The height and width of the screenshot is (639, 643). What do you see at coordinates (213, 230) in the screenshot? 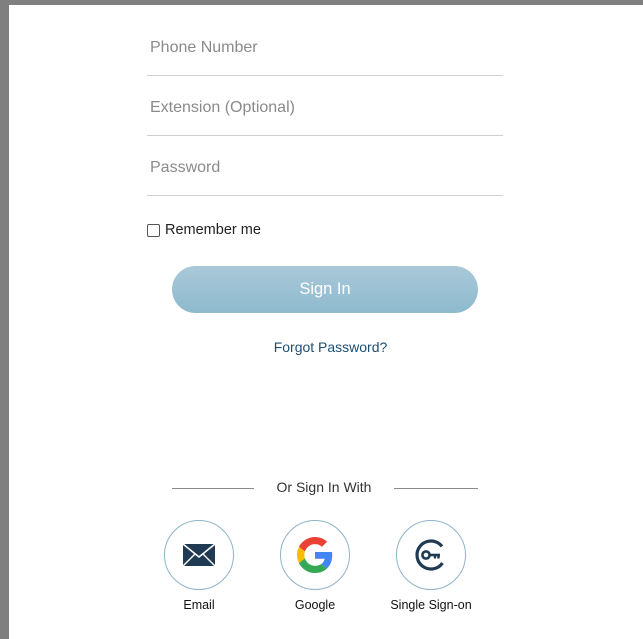
I see `remember-me-label: Remember me` at bounding box center [213, 230].